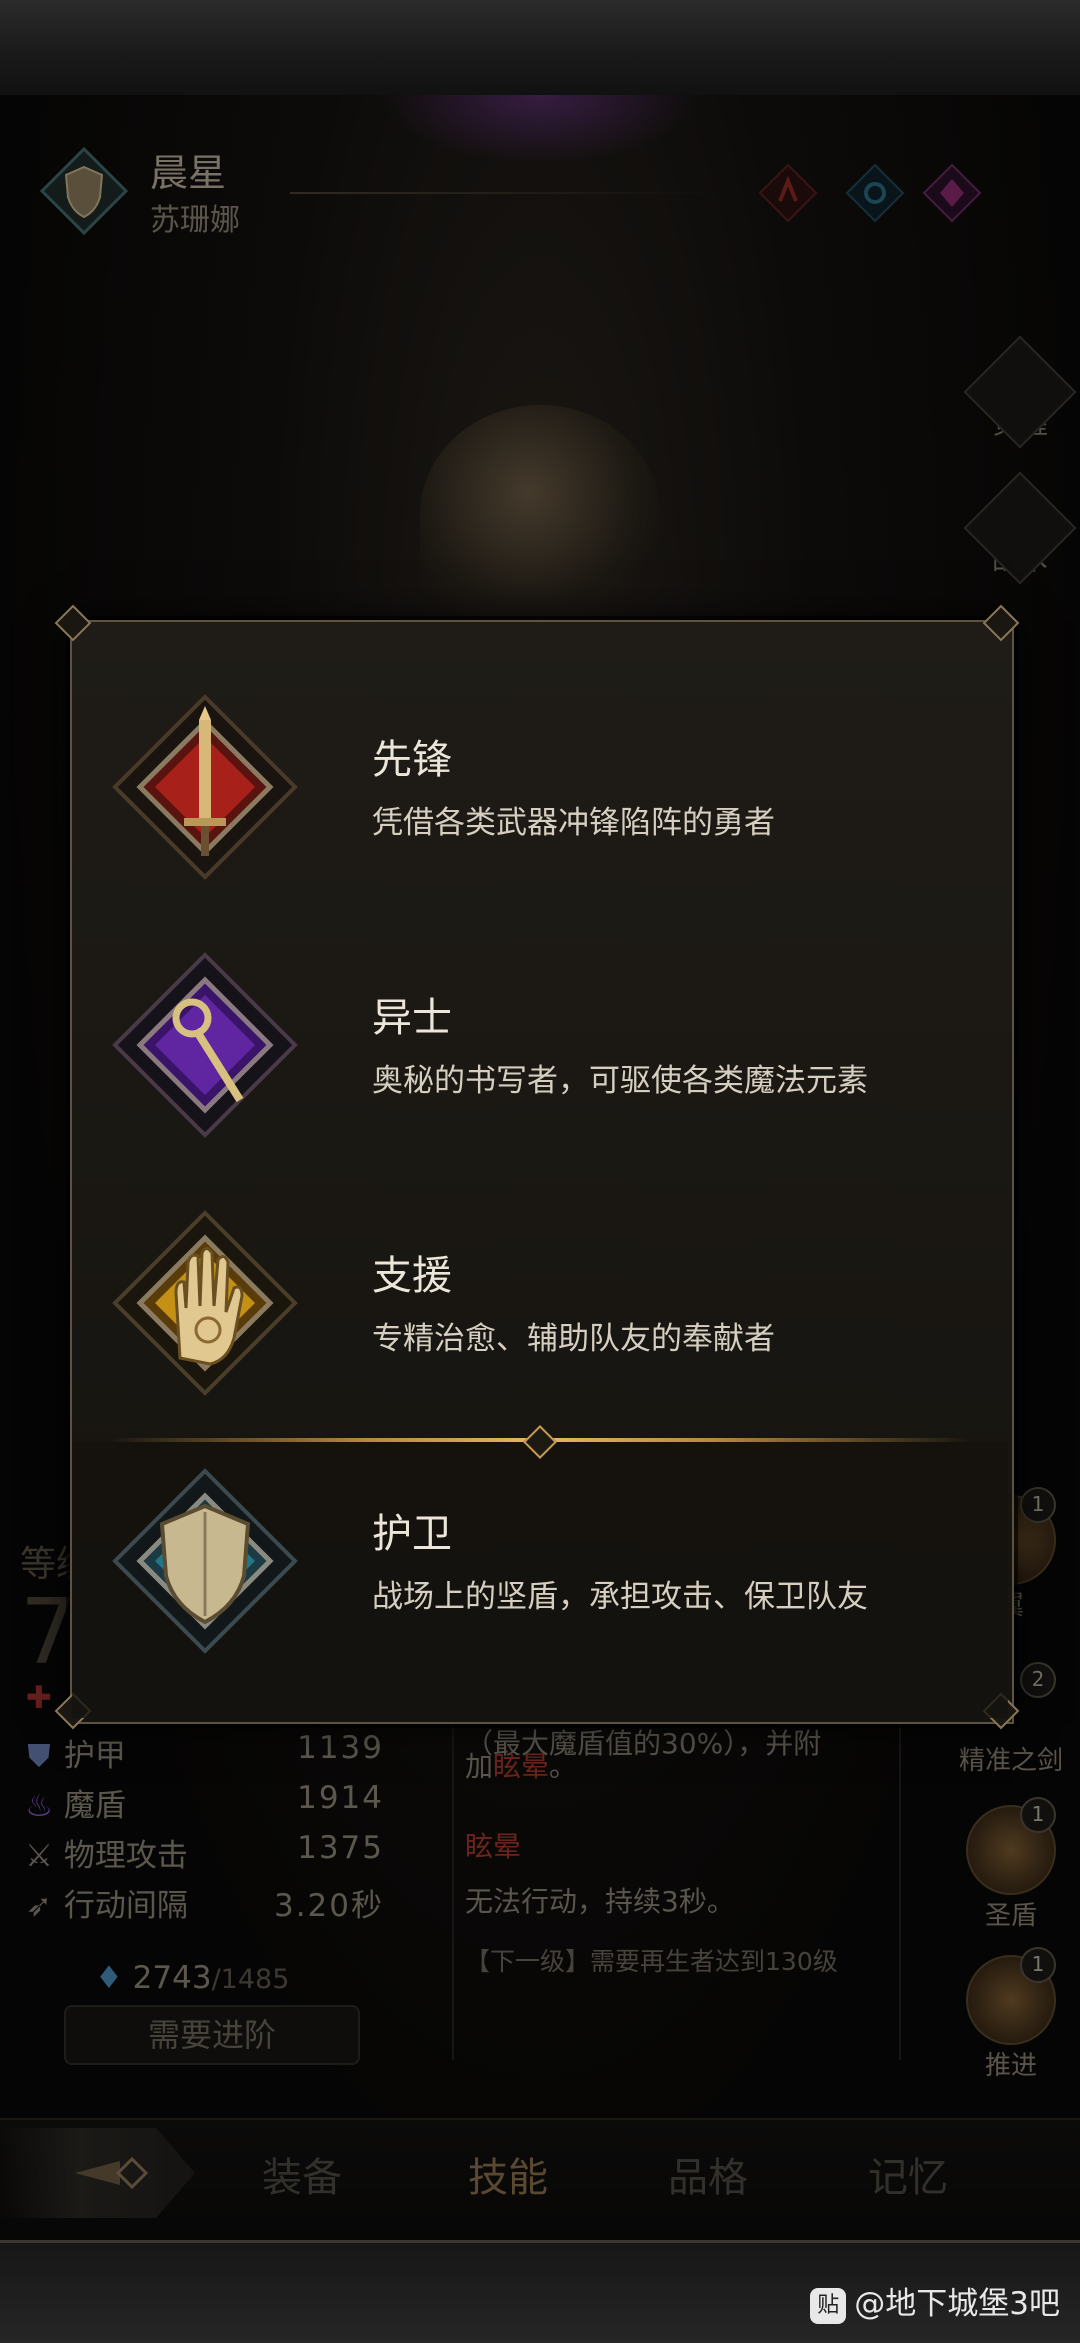 The image size is (1080, 2343). I want to click on watermark-text: @地下城堡3吧, so click(957, 2304).